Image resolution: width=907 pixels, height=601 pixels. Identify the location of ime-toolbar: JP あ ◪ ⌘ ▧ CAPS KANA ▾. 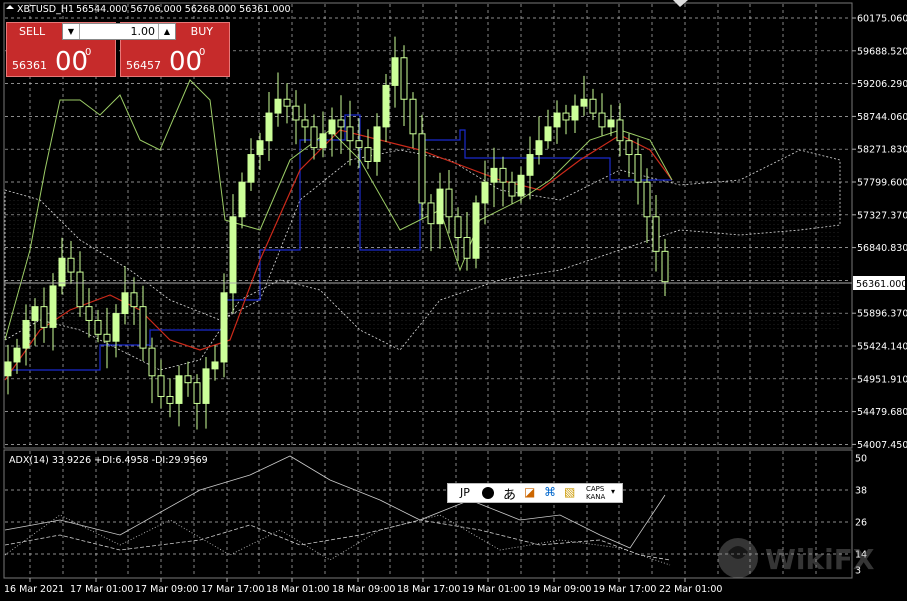
(535, 493).